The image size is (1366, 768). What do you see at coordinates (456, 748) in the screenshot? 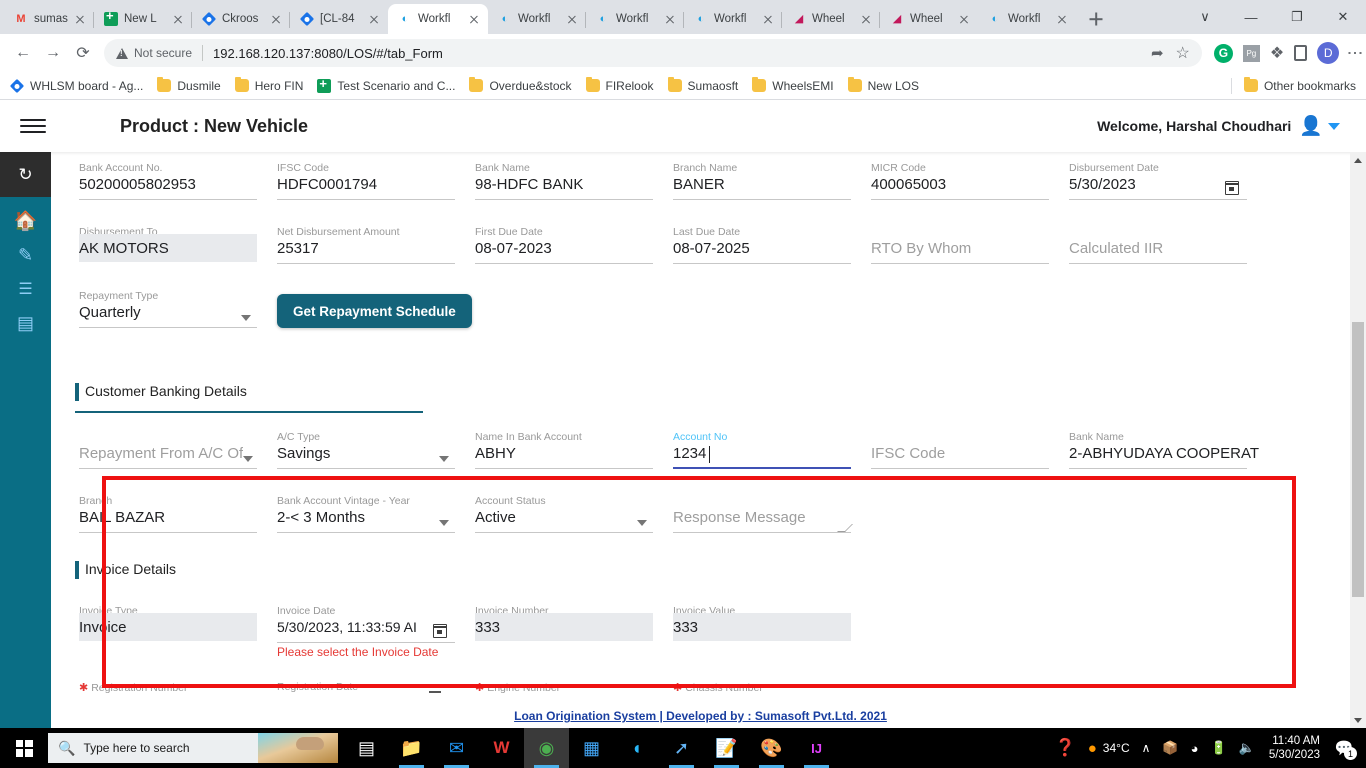
I see `mail-icon: ✉` at bounding box center [456, 748].